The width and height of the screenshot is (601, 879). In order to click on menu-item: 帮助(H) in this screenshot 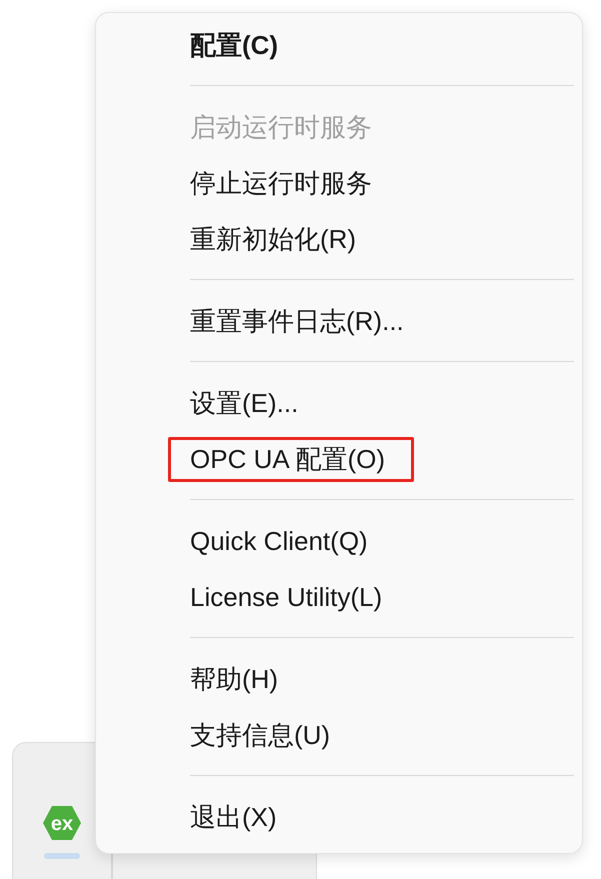, I will do `click(234, 679)`.